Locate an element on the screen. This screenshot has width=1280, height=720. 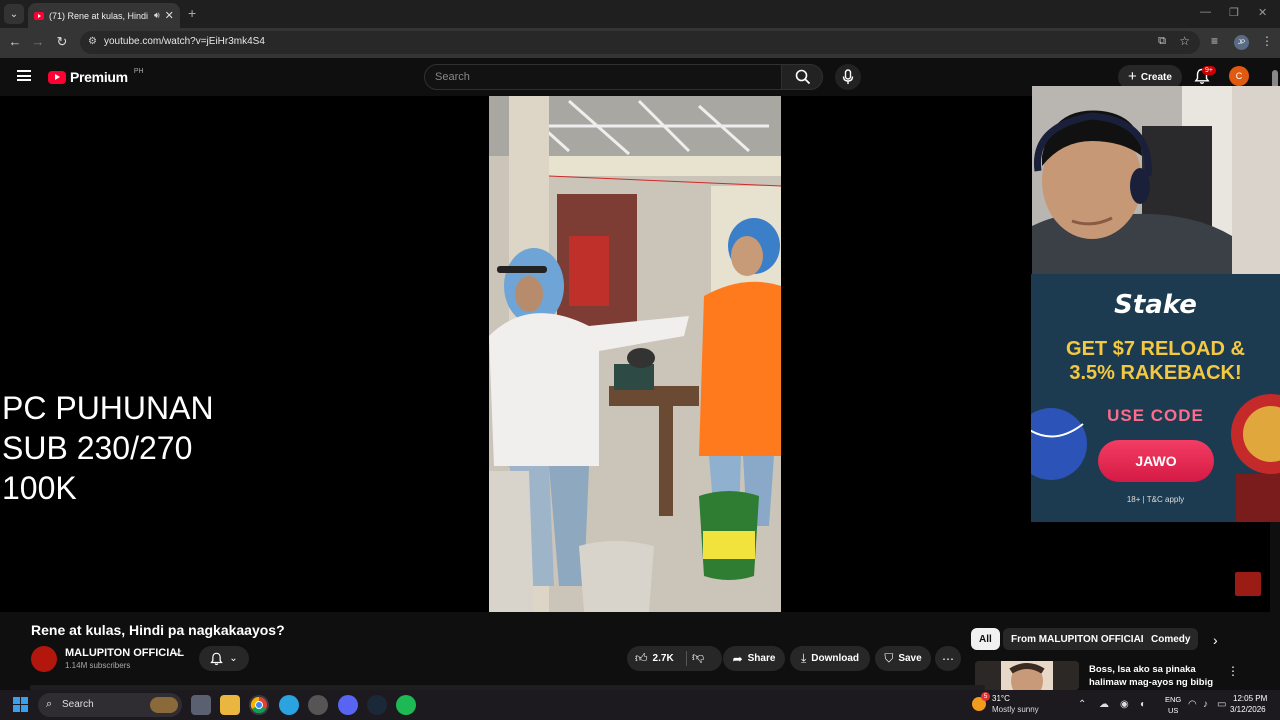
clock-time: 12:05 PM is located at coordinates (1250, 698).